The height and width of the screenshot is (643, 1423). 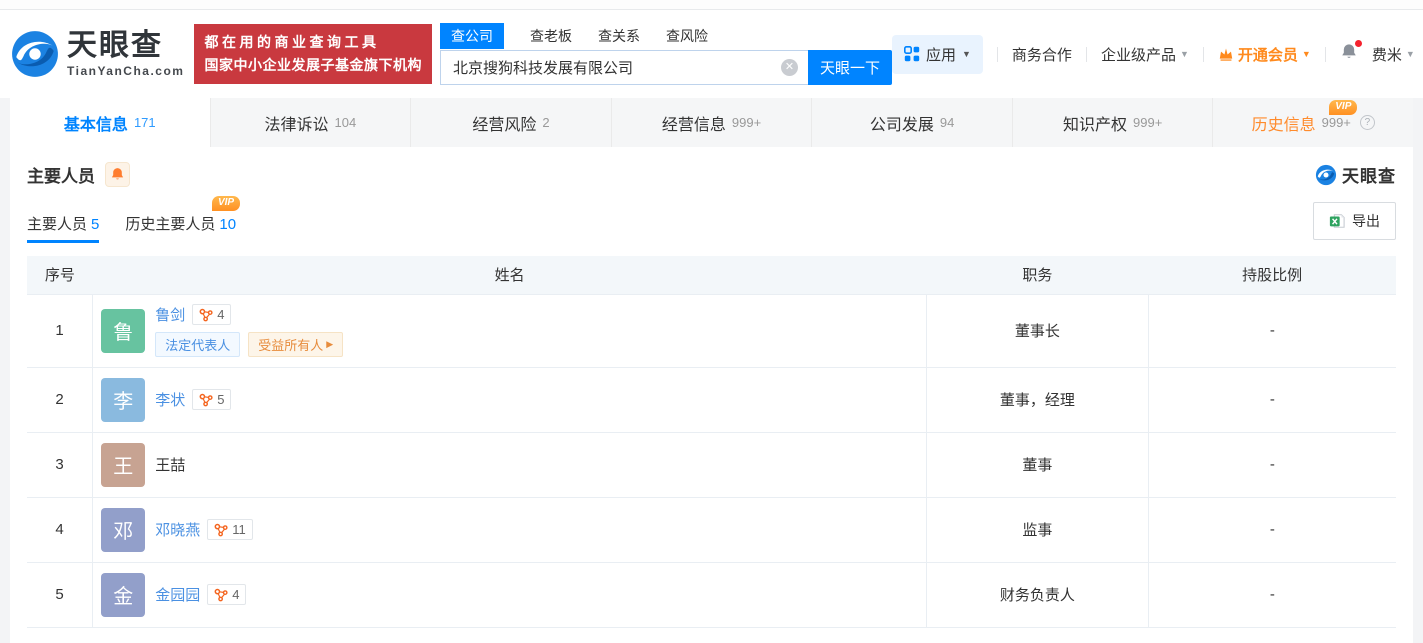 I want to click on person-name-link: 金园园, so click(x=177, y=594).